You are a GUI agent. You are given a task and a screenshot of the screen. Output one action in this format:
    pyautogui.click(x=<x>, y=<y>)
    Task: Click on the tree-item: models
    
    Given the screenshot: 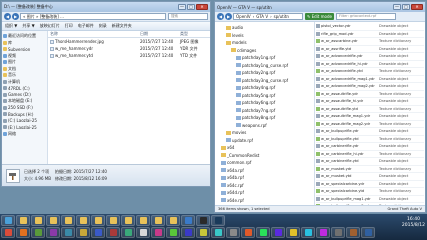 What is the action you would take?
    pyautogui.click(x=264, y=43)
    